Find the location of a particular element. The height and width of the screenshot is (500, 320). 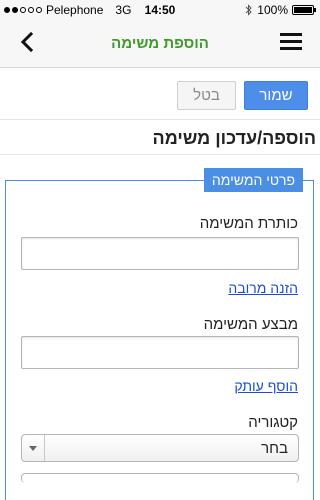

category-select: בחר is located at coordinates (160, 448).